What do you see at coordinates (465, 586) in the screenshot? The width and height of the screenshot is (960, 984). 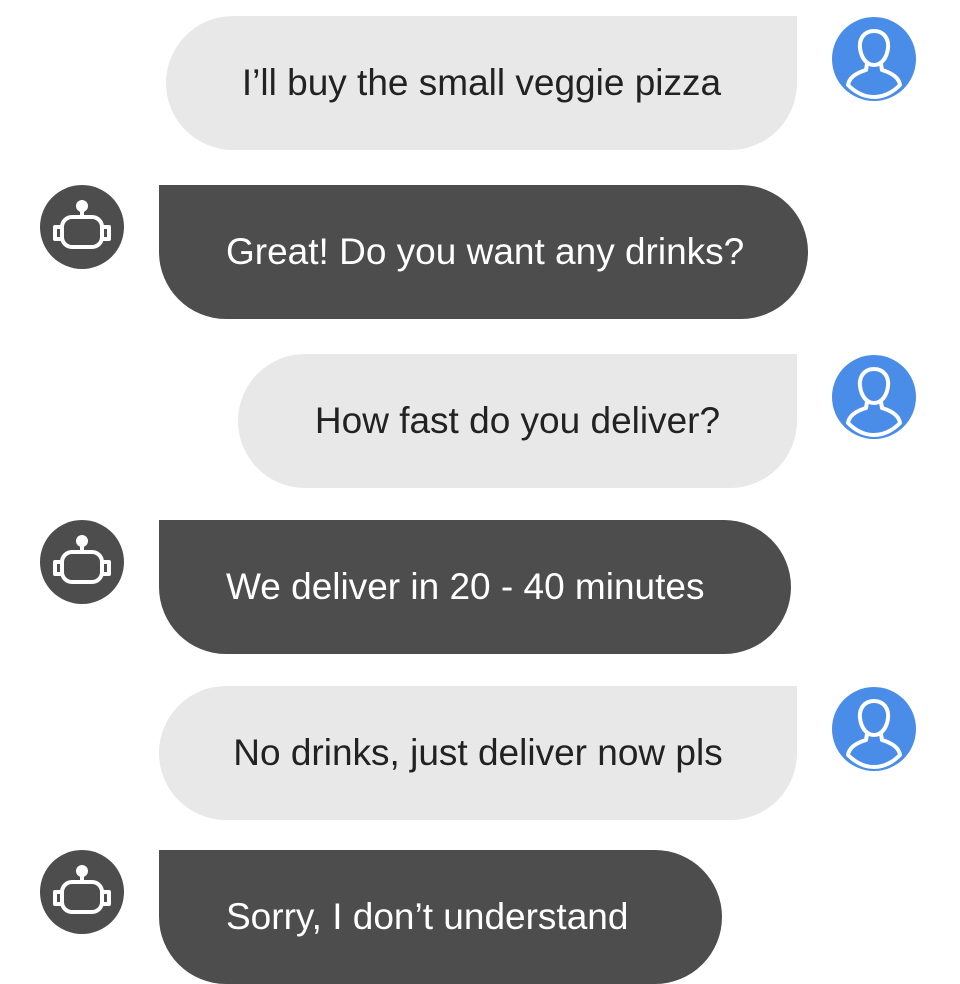 I see `message-text: We deliver in 20 - 40 minutes` at bounding box center [465, 586].